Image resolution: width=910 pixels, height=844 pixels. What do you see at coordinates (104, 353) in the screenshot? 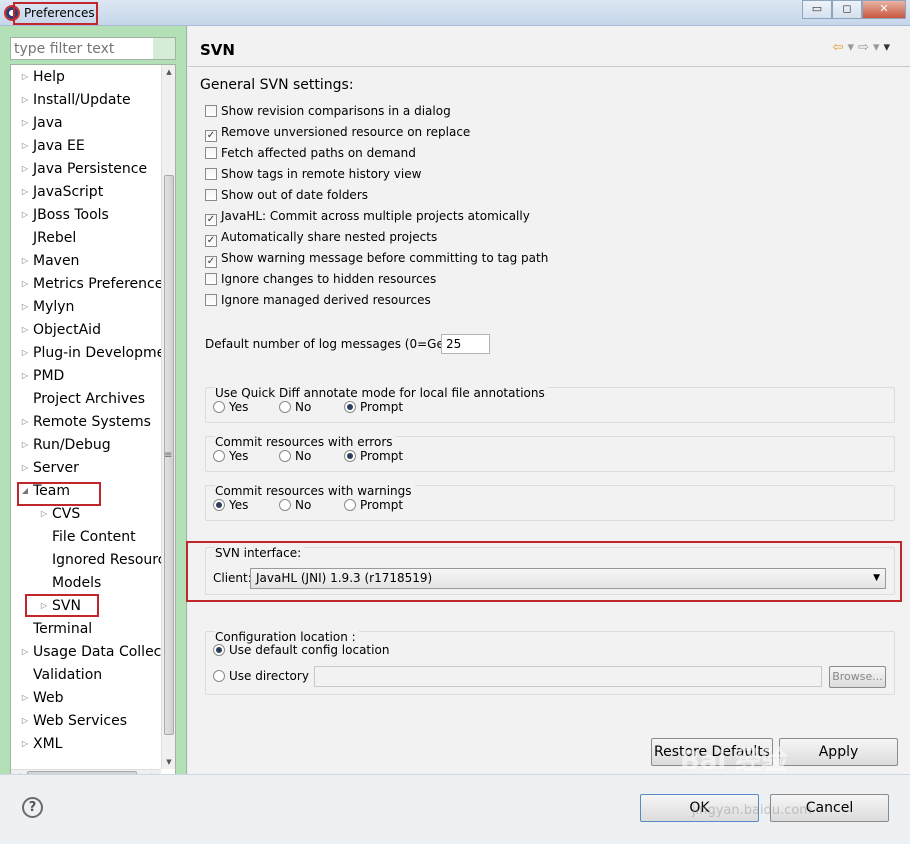
I see `tree-item-label: Plug-in Development` at bounding box center [104, 353].